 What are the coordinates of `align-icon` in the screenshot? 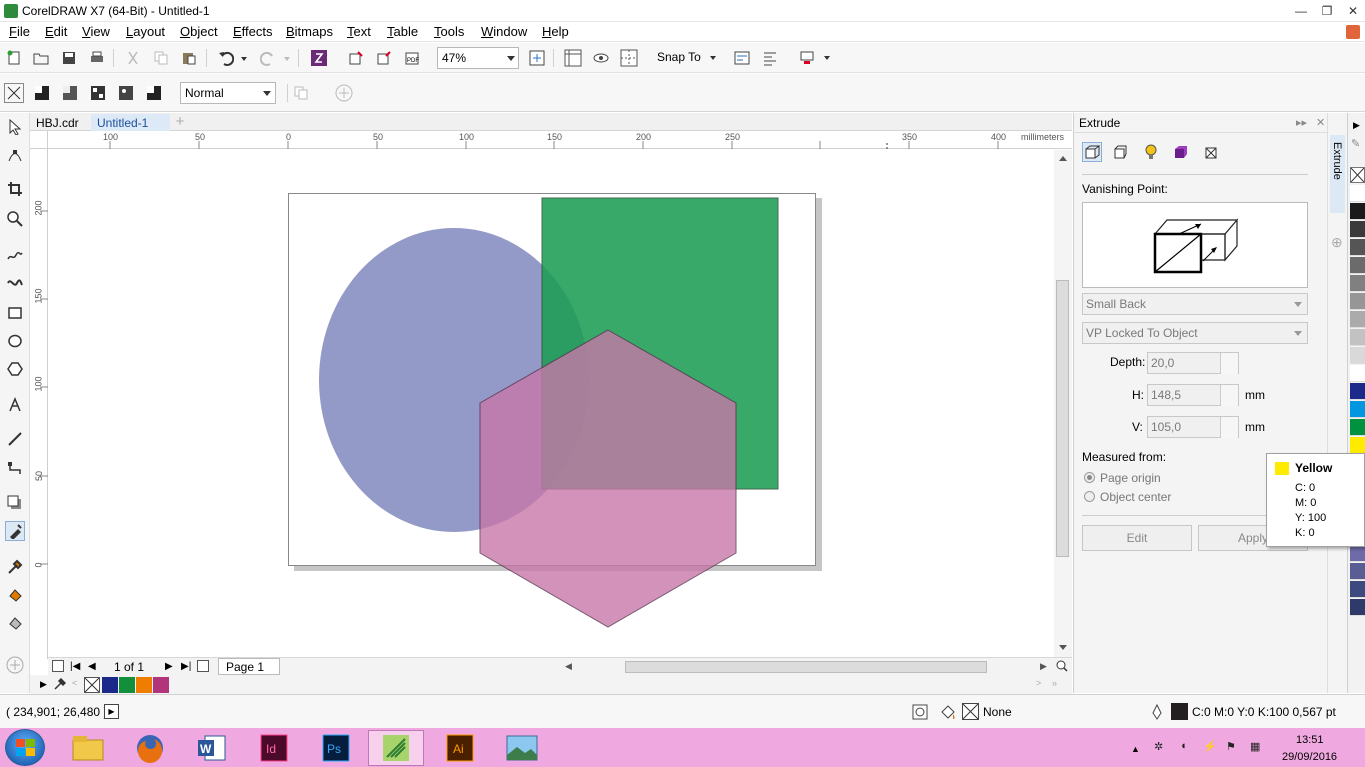 It's located at (770, 58).